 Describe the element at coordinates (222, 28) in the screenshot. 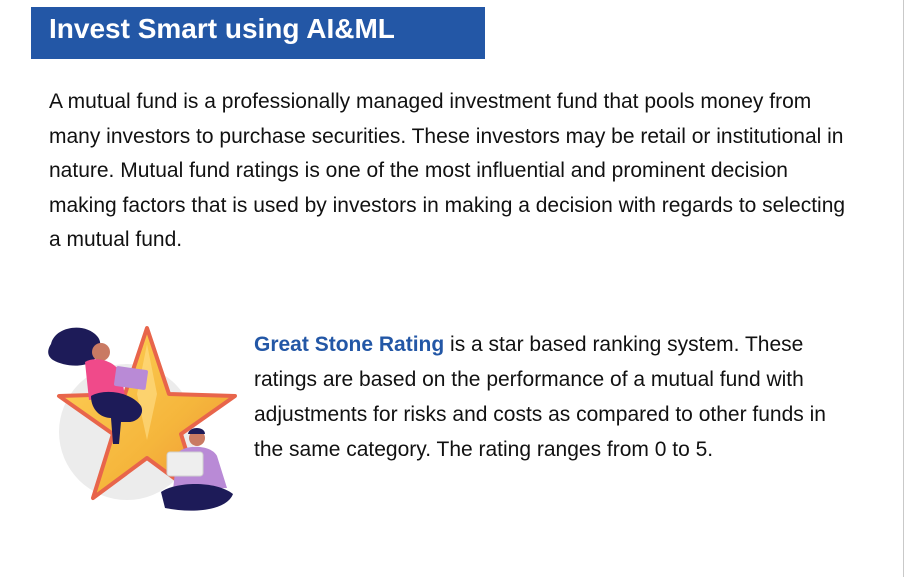

I see `page-title: Invest Smart using AI&ML` at that location.